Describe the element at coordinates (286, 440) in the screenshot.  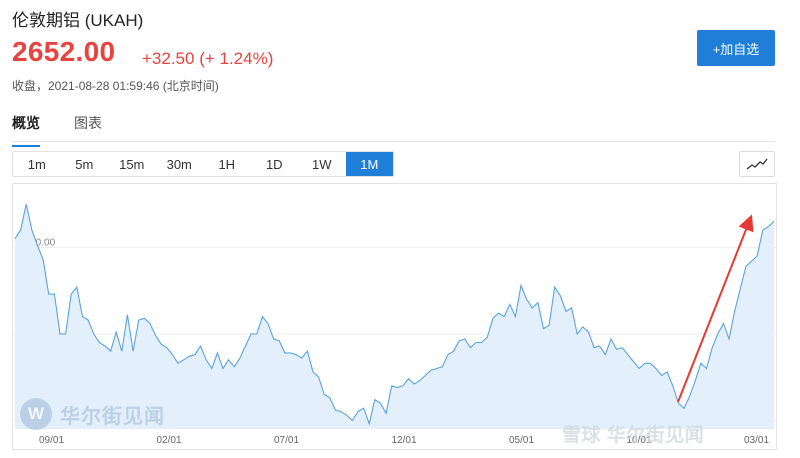
I see `x-tick-label: 07/01` at that location.